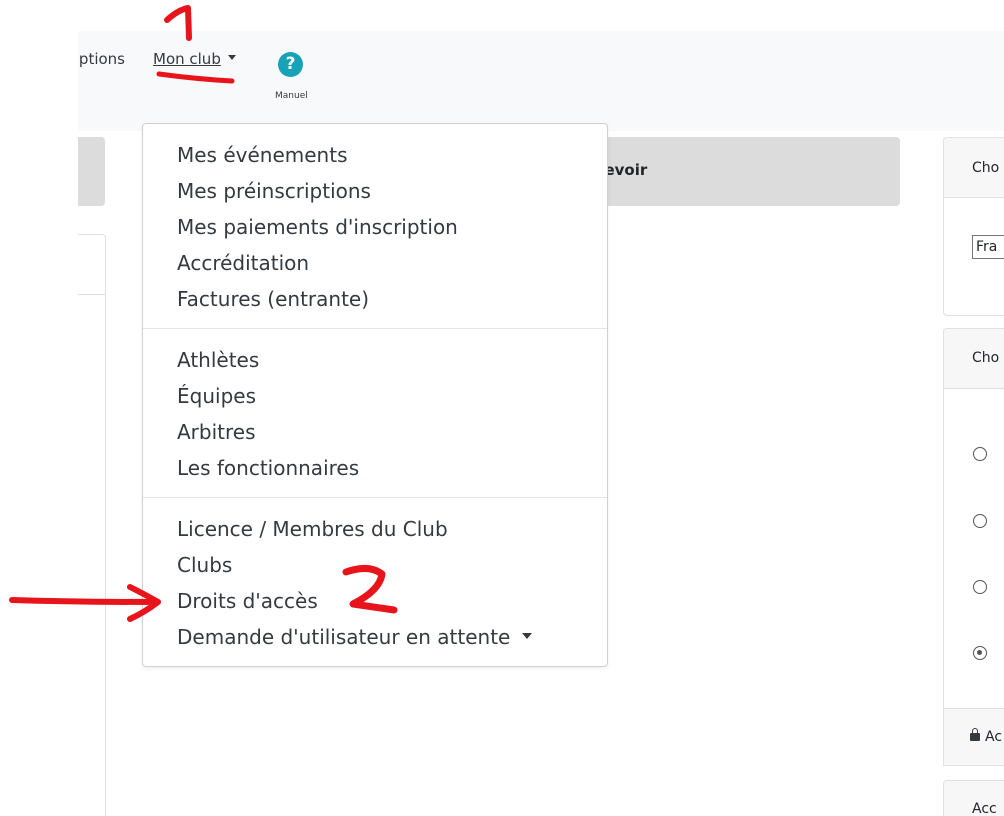  Describe the element at coordinates (994, 737) in the screenshot. I see `access-label: Ac` at that location.